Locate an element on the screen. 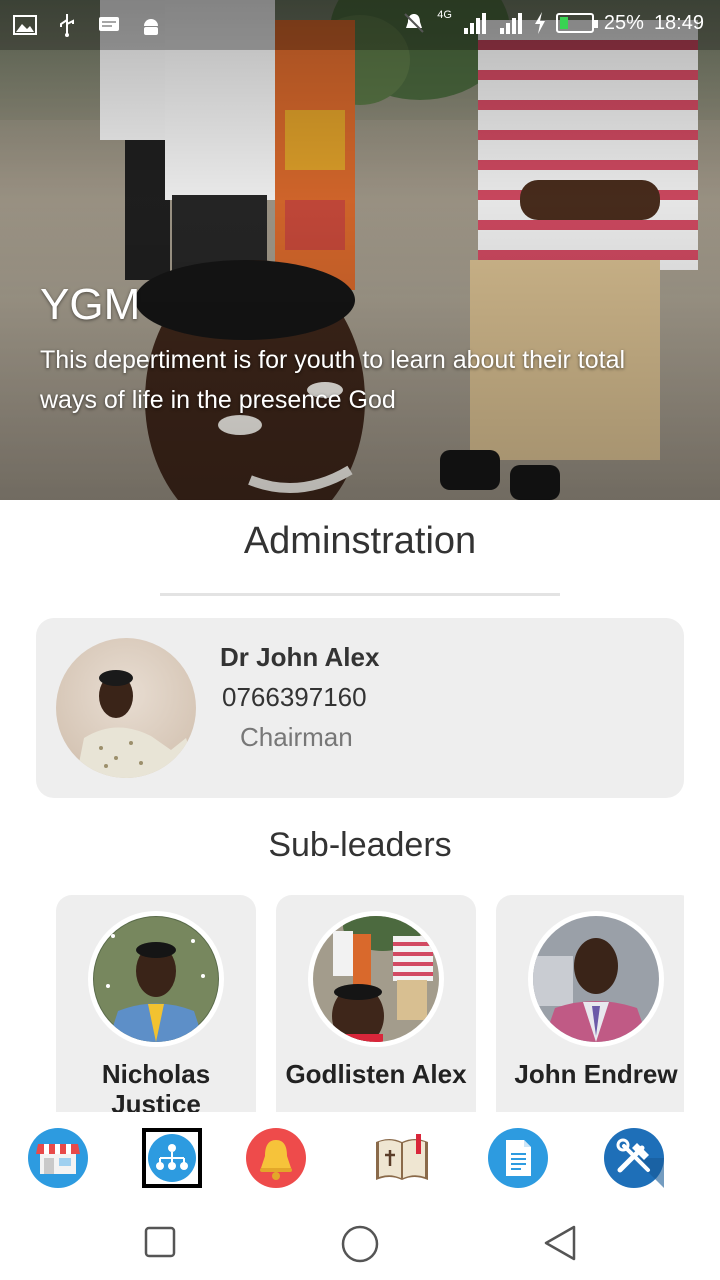  sub-leader-card: Nicholas Justice is located at coordinates (156, 1003).